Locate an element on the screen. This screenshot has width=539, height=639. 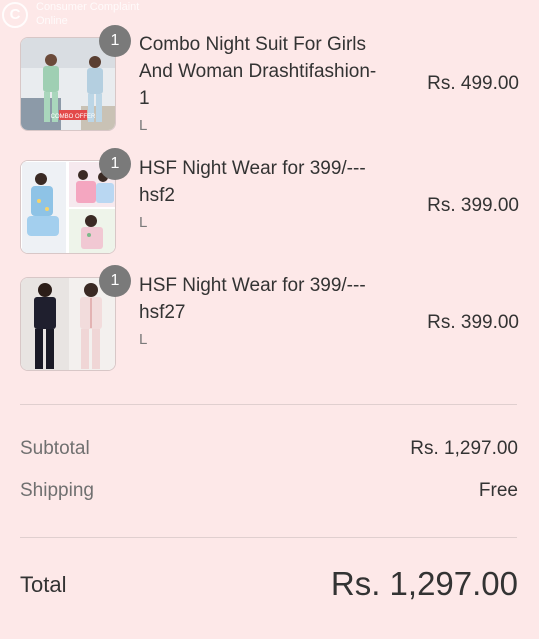
item-title: HSF Night Wear for 399/--- hsf27 is located at coordinates (252, 299).